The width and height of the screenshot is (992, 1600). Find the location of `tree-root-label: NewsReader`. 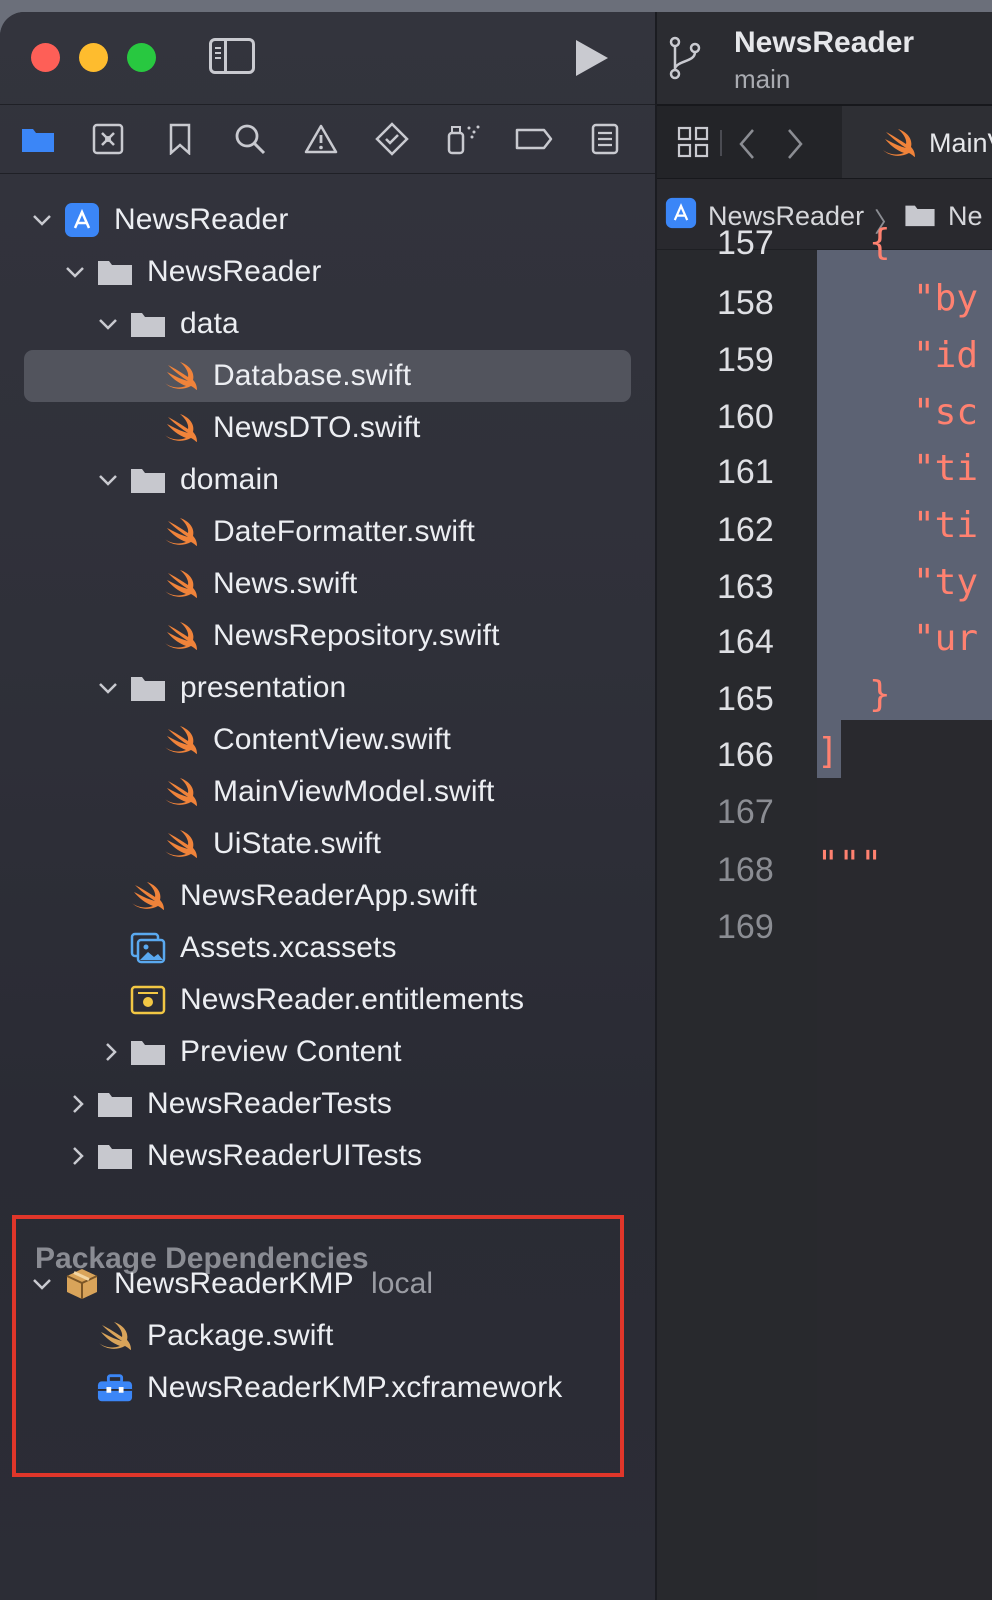

tree-root-label: NewsReader is located at coordinates (201, 220).